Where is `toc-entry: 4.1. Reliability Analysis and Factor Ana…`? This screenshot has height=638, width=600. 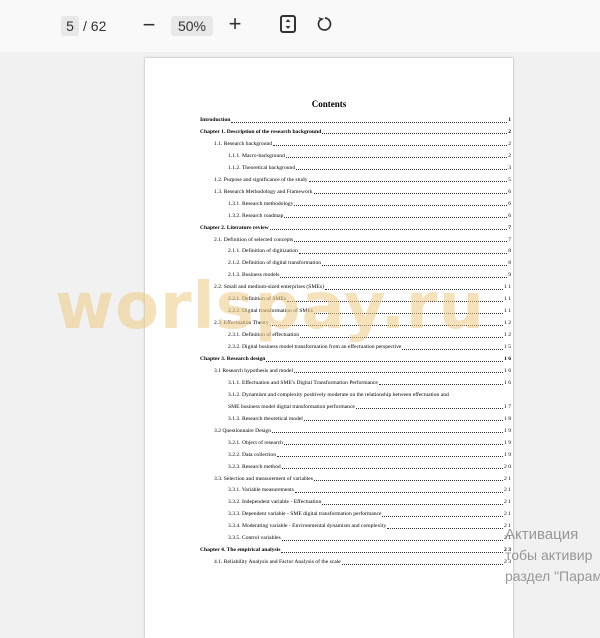
toc-entry: 4.1. Reliability Analysis and Factor Ana… is located at coordinates (362, 562).